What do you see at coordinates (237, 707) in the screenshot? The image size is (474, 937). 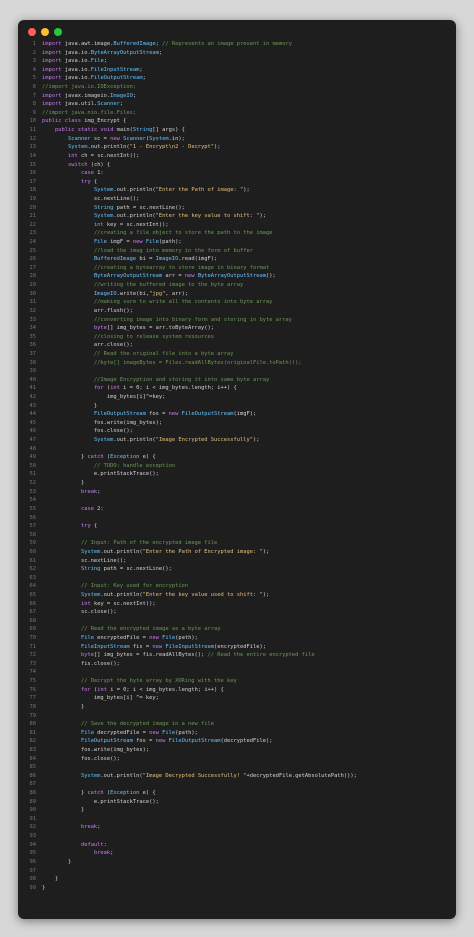 I see `code-line: 78 }` at bounding box center [237, 707].